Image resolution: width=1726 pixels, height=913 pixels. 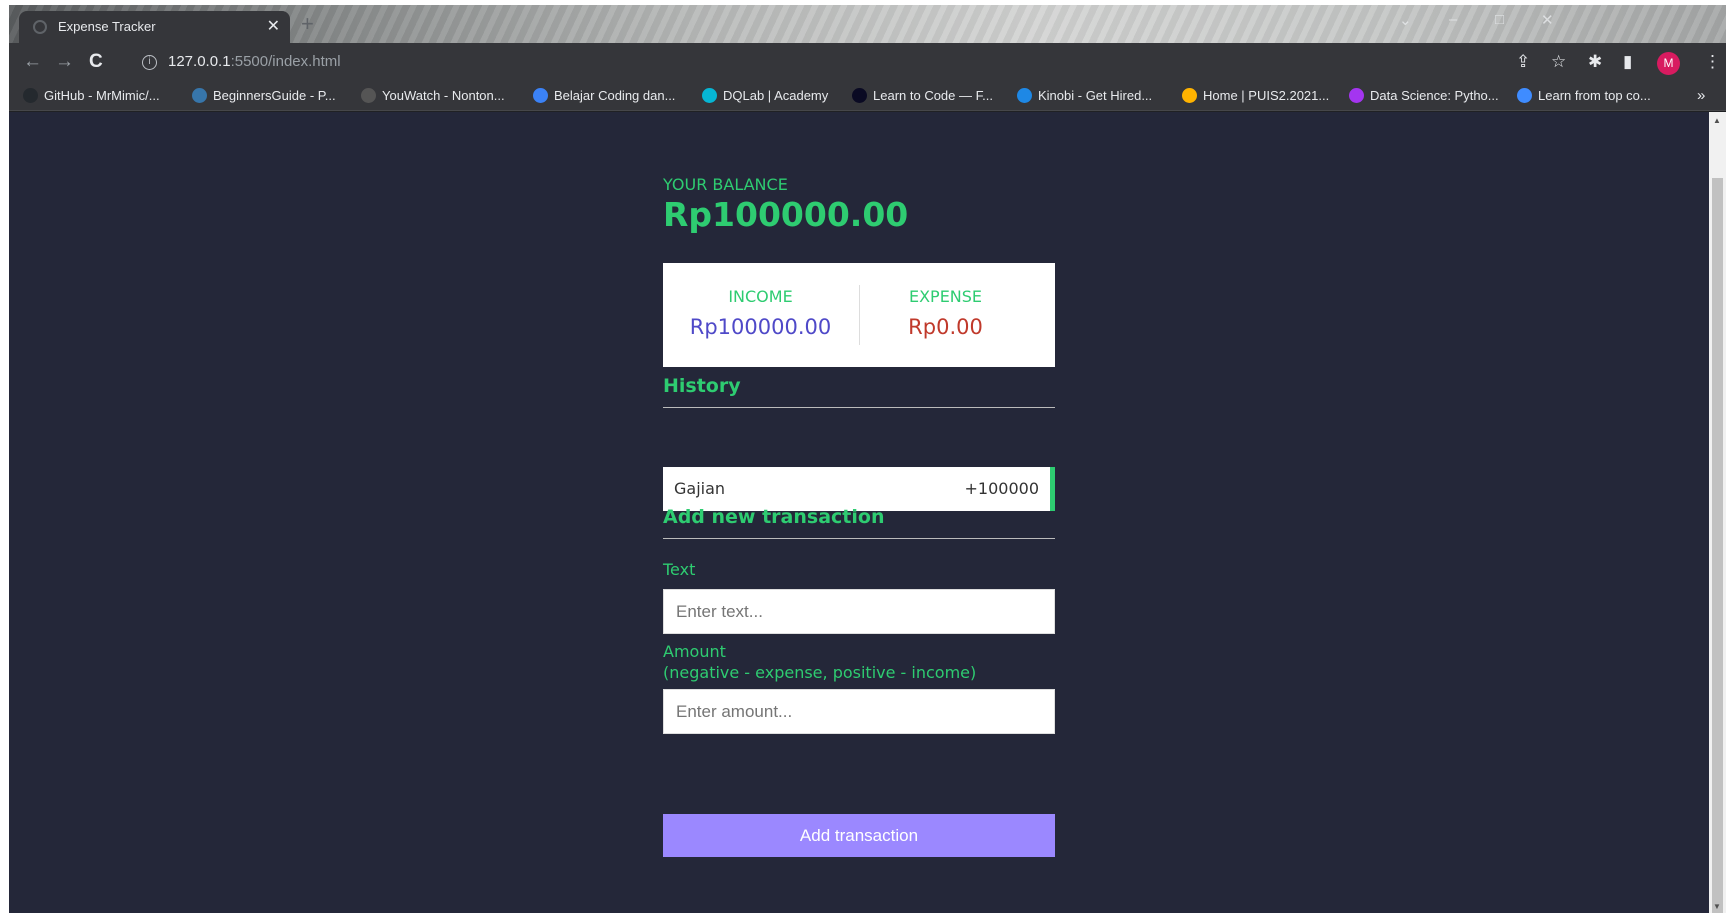 I want to click on window-close-icon: ✕, so click(x=1547, y=20).